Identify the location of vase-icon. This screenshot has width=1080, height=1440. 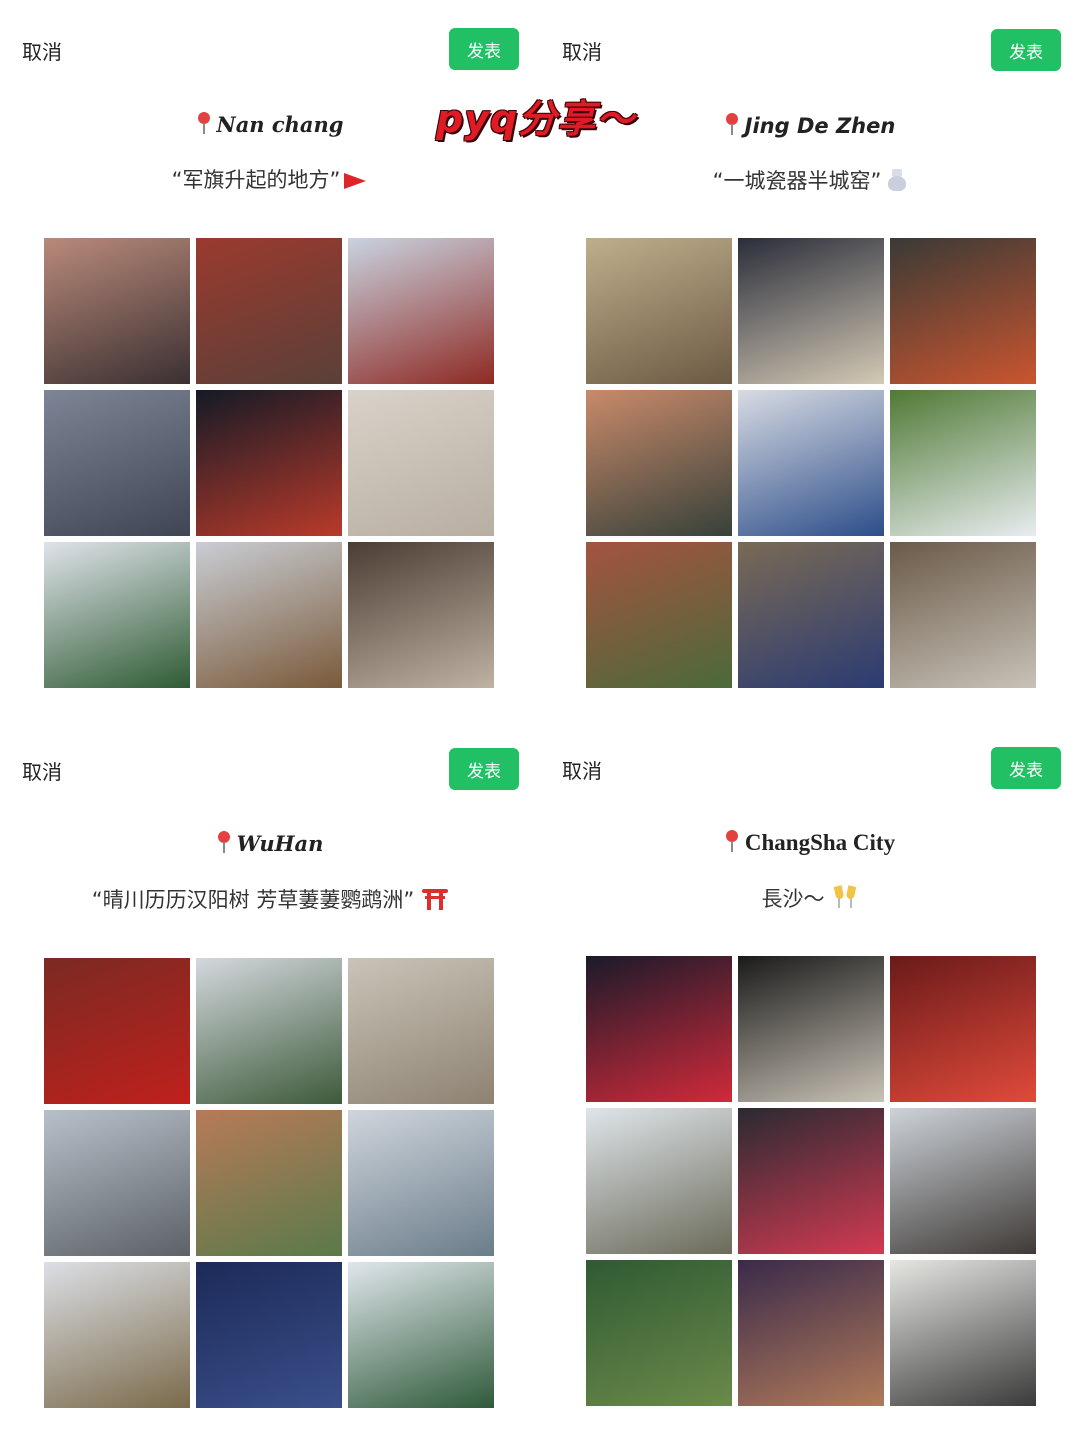
(897, 180).